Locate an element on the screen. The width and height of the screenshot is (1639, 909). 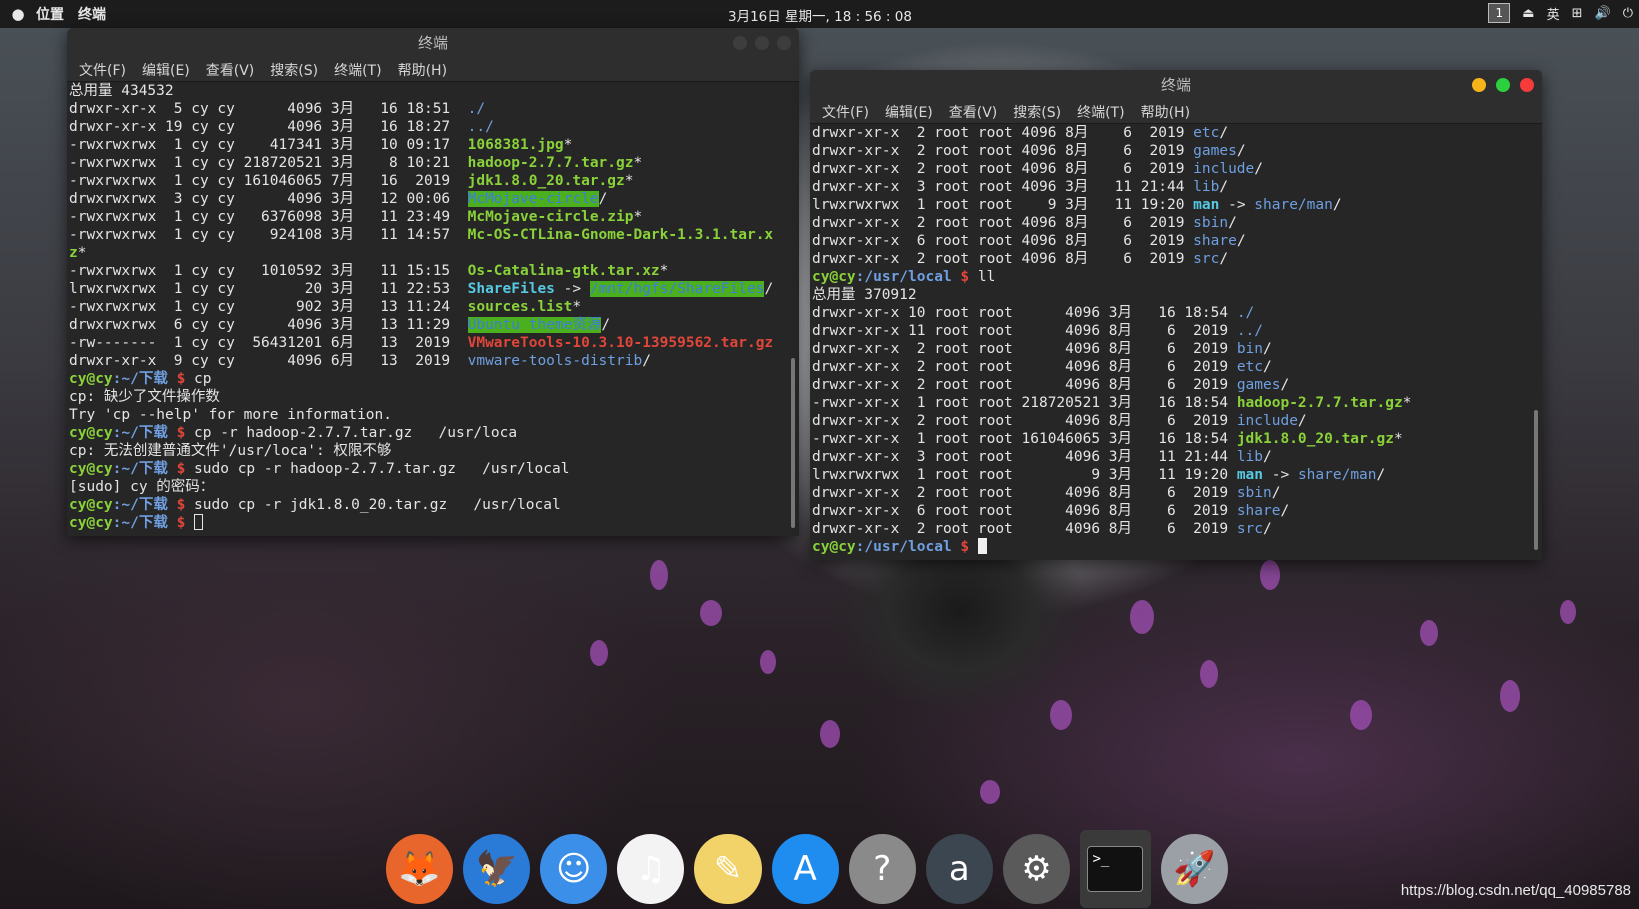
terminal-text: -rwxrwxrwx 1 cy cy 6376098 3月 11 23:49 is located at coordinates (268, 217).